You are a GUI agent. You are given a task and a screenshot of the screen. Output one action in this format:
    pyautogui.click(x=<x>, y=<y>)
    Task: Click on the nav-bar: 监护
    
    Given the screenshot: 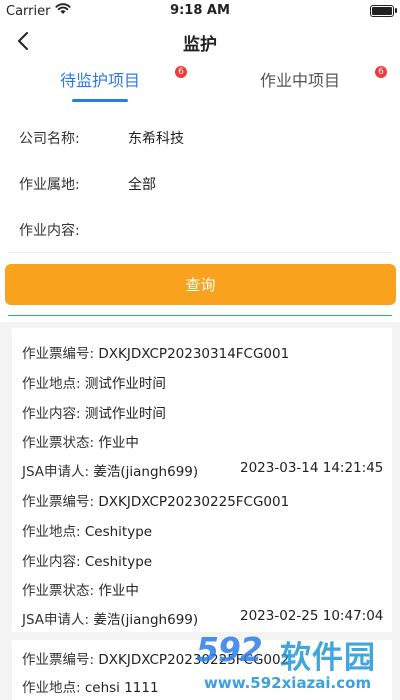 What is the action you would take?
    pyautogui.click(x=200, y=41)
    